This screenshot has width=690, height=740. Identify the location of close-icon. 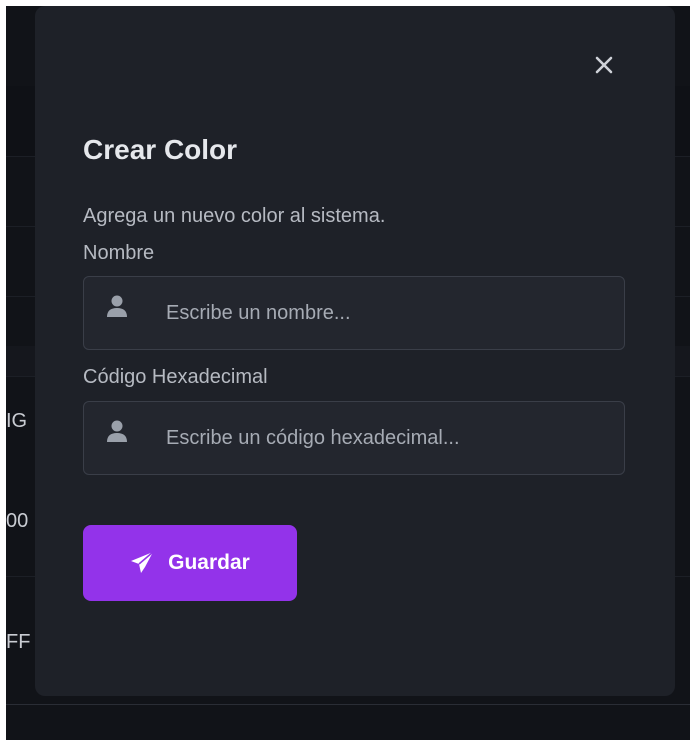
(604, 65).